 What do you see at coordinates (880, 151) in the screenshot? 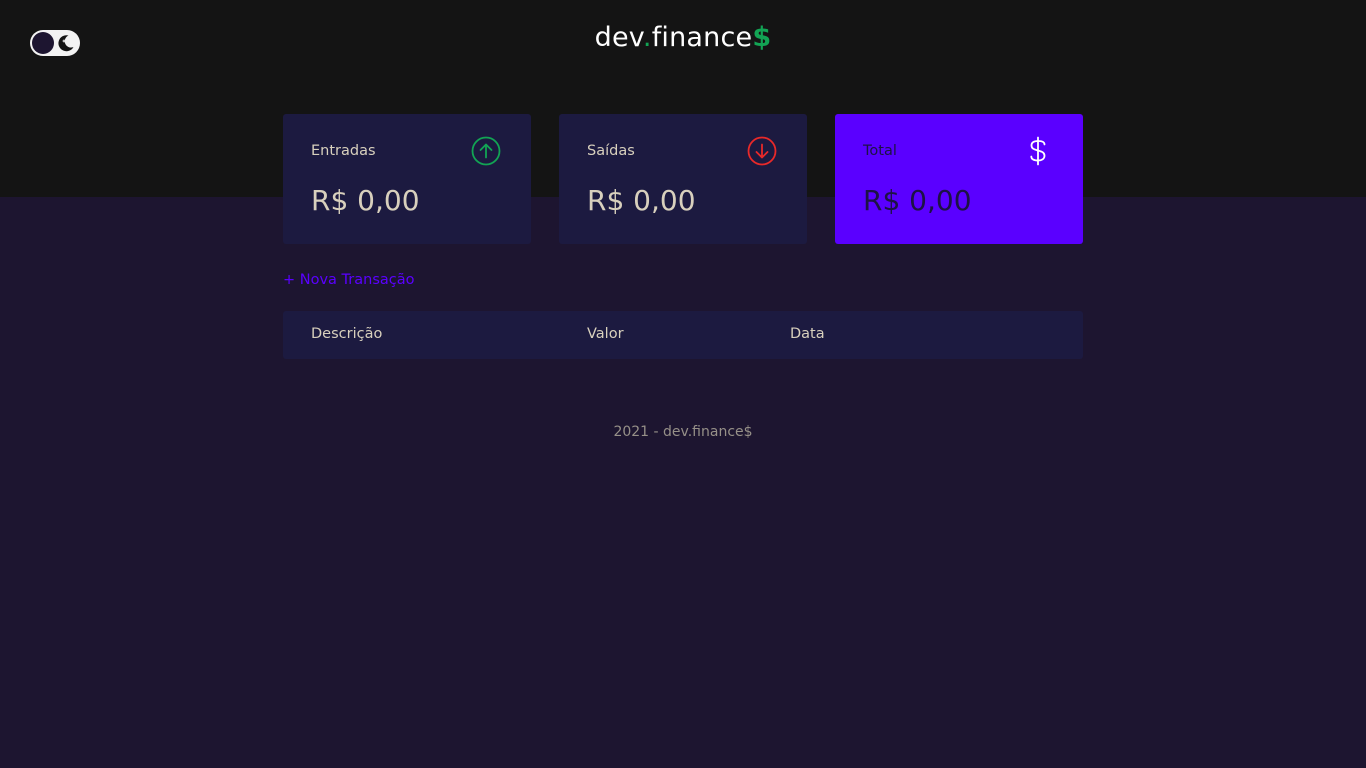
I see `total-title: Total` at bounding box center [880, 151].